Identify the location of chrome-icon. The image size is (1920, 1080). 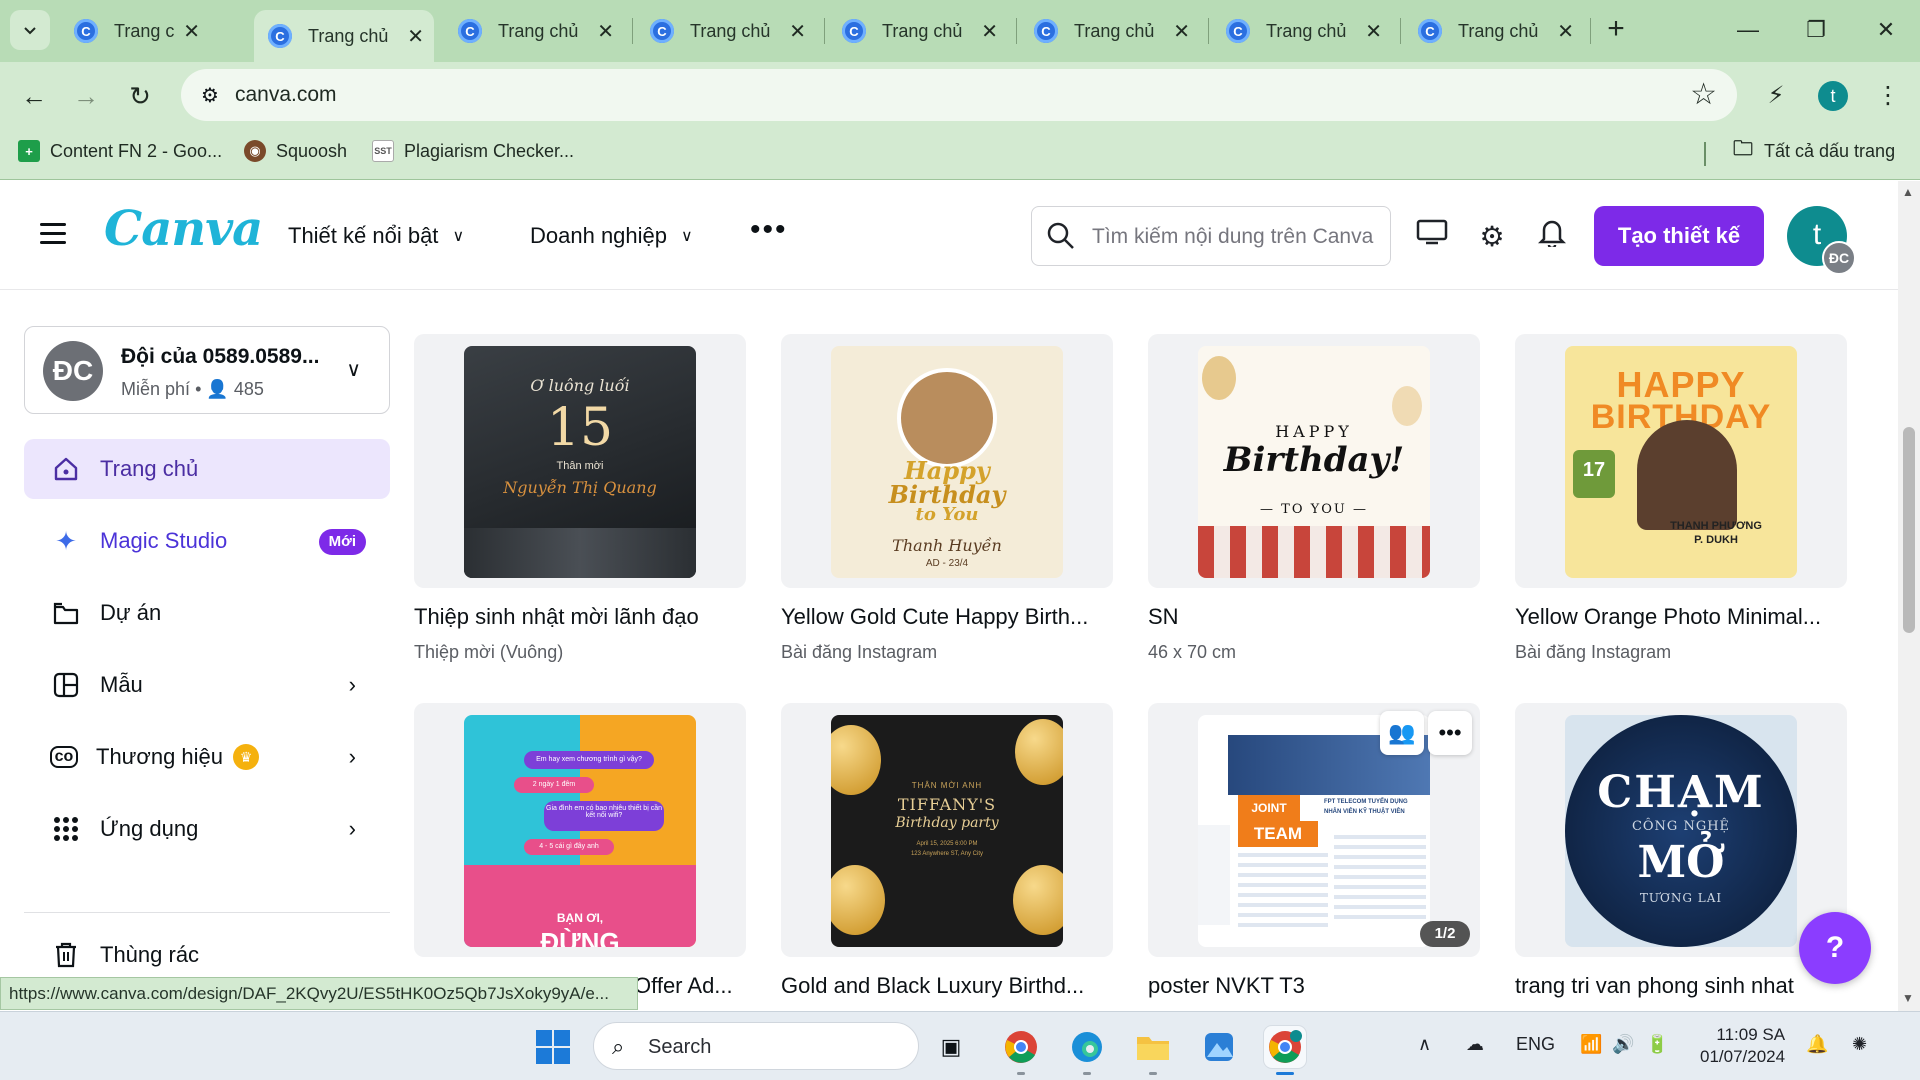
(1021, 1047).